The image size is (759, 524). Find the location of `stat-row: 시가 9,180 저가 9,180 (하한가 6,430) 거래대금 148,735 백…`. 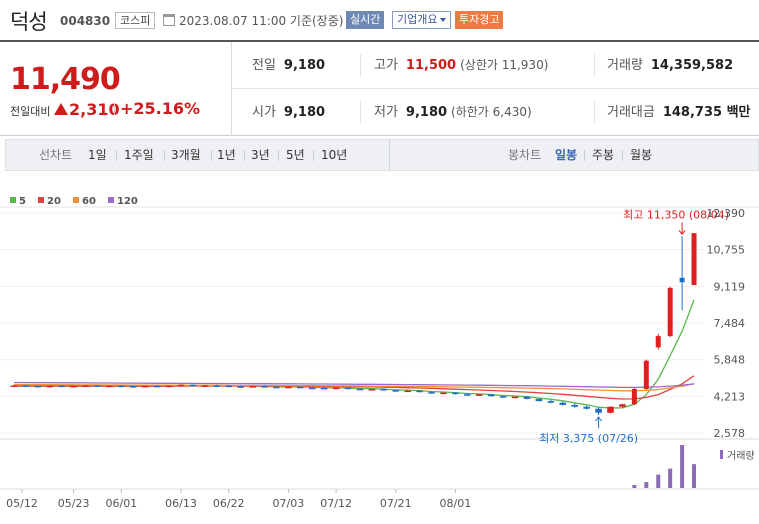

stat-row: 시가 9,180 저가 9,180 (하한가 6,430) 거래대금 148,735 백… is located at coordinates (495, 112).